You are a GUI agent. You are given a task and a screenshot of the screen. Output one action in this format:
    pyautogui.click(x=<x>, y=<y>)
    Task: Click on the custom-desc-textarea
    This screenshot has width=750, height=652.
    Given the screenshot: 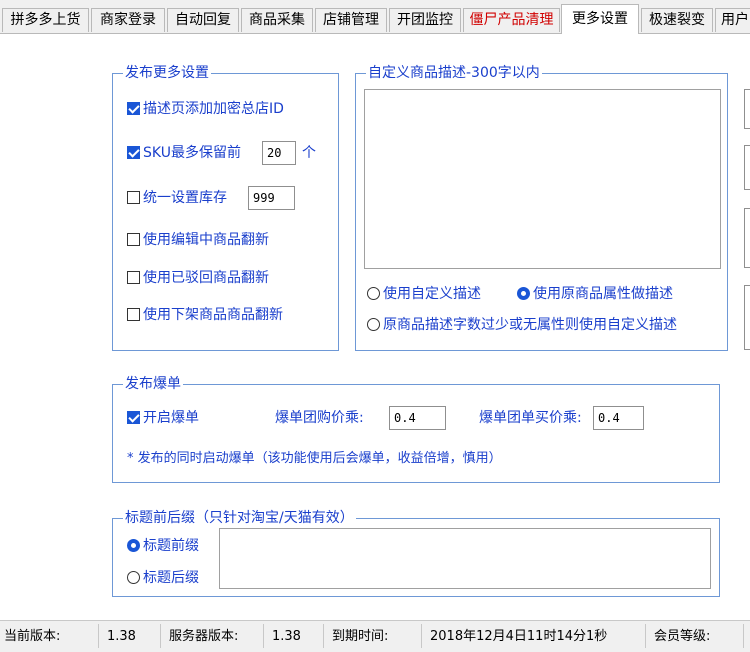 What is the action you would take?
    pyautogui.click(x=542, y=179)
    